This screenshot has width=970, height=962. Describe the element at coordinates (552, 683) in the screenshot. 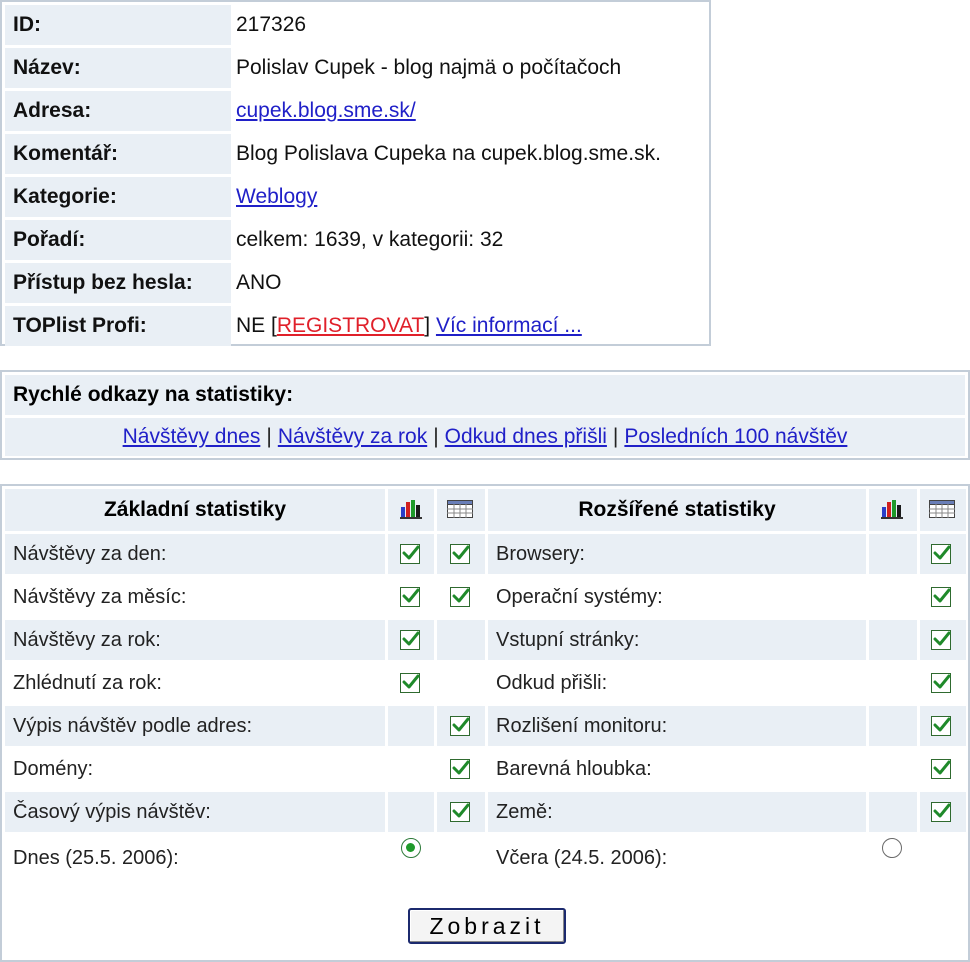

I see `extended-stat-label: Odkud přišli:` at that location.